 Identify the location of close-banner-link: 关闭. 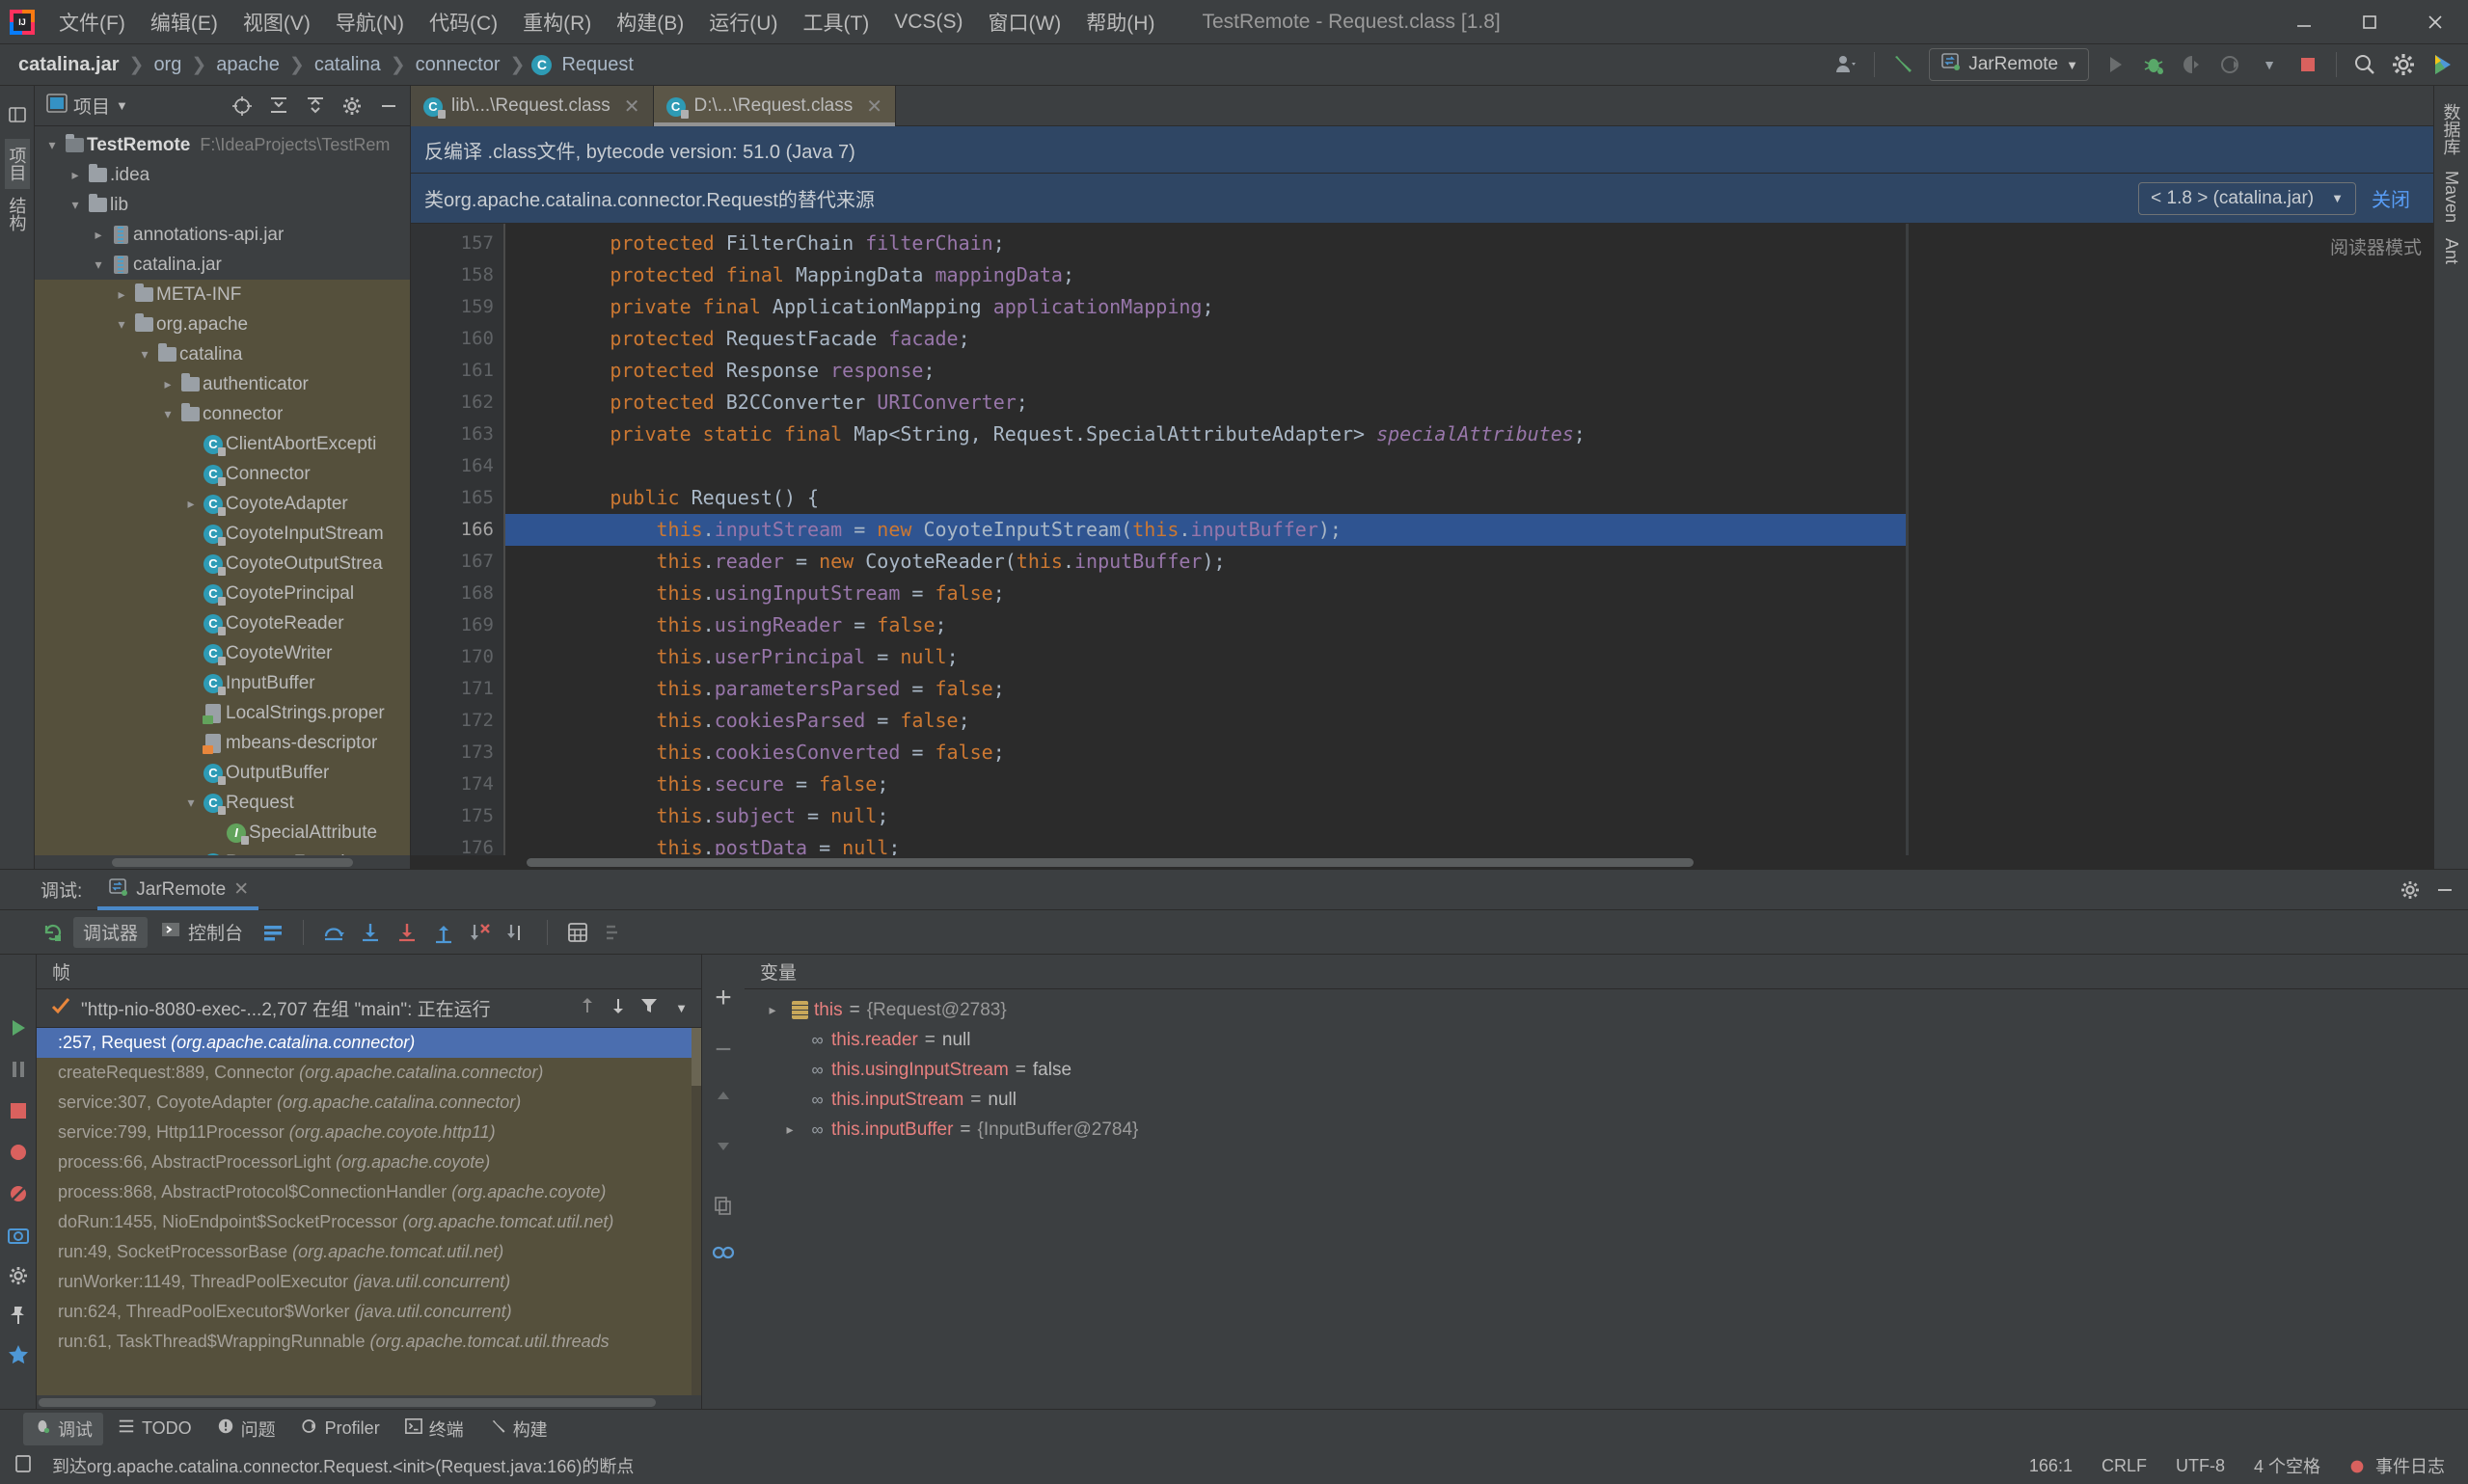
(2391, 198).